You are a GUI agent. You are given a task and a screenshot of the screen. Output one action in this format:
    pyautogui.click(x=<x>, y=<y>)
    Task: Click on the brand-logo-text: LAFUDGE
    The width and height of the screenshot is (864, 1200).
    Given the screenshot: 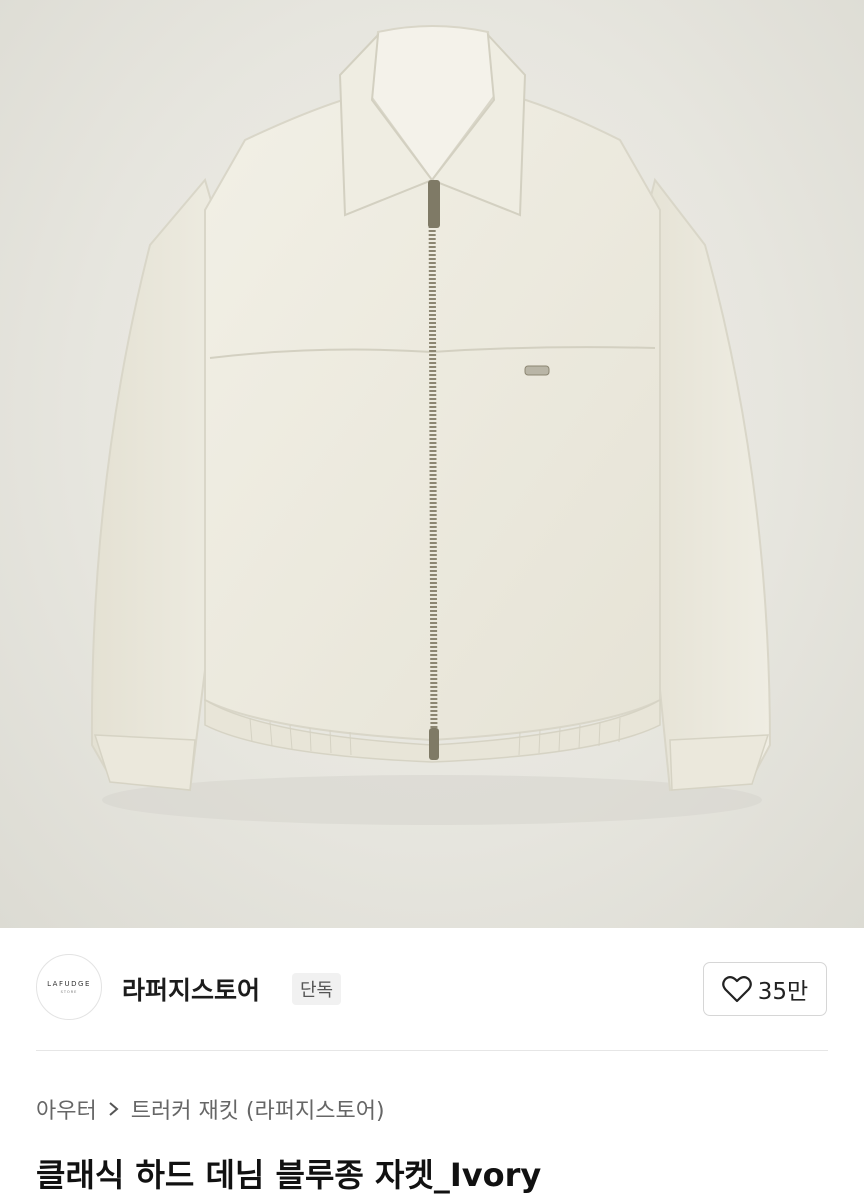 What is the action you would take?
    pyautogui.click(x=69, y=983)
    